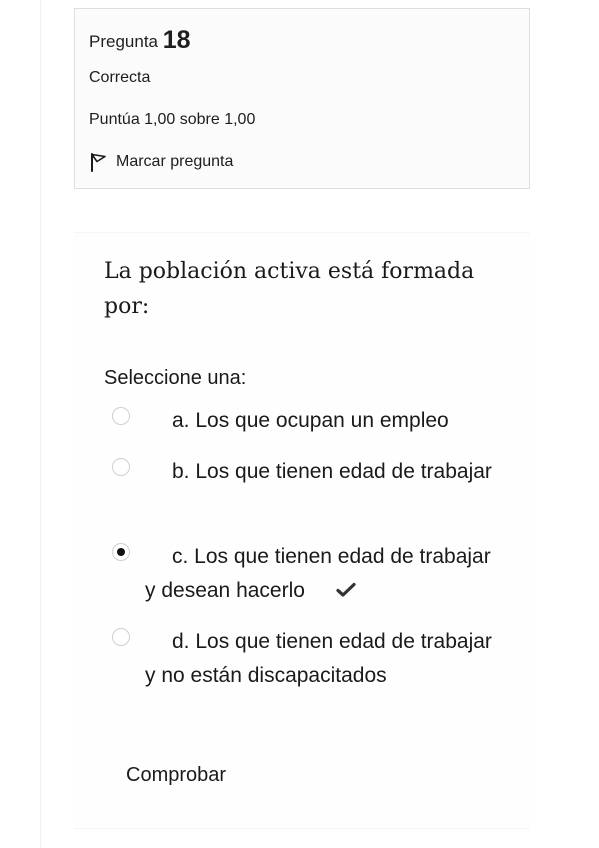 The width and height of the screenshot is (599, 848). I want to click on question-number: 18, so click(176, 40).